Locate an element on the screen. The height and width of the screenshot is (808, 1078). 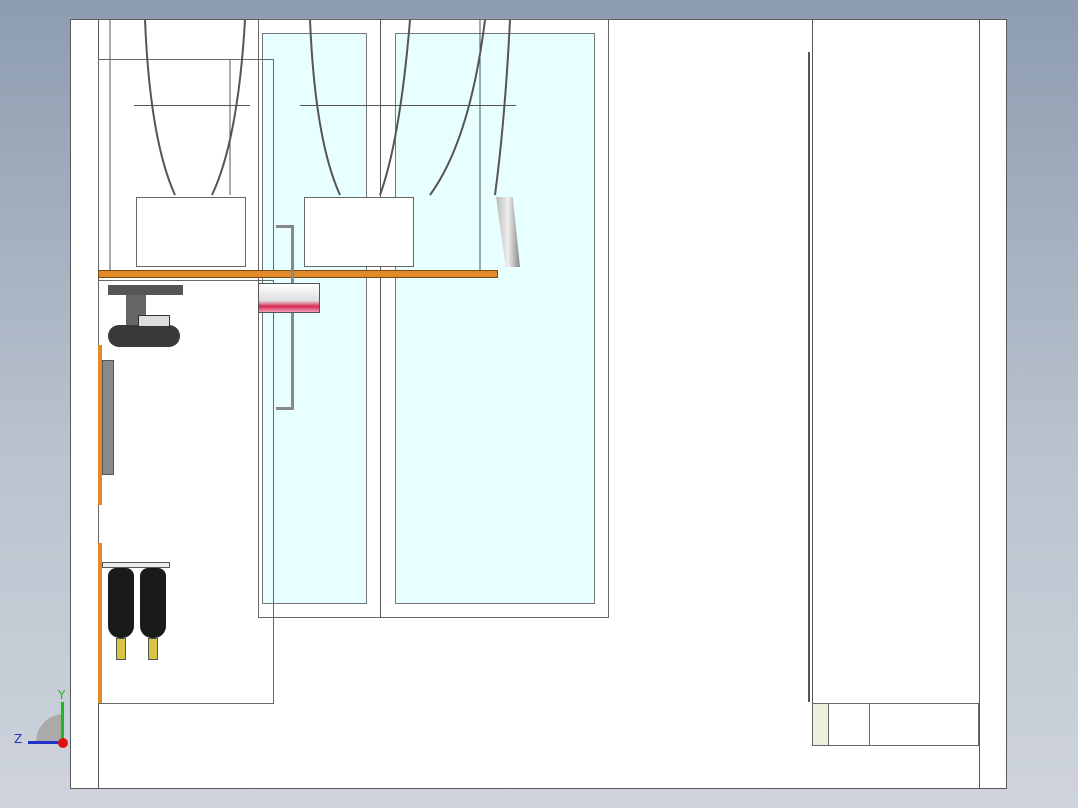
pipe-handle is located at coordinates (285, 317).